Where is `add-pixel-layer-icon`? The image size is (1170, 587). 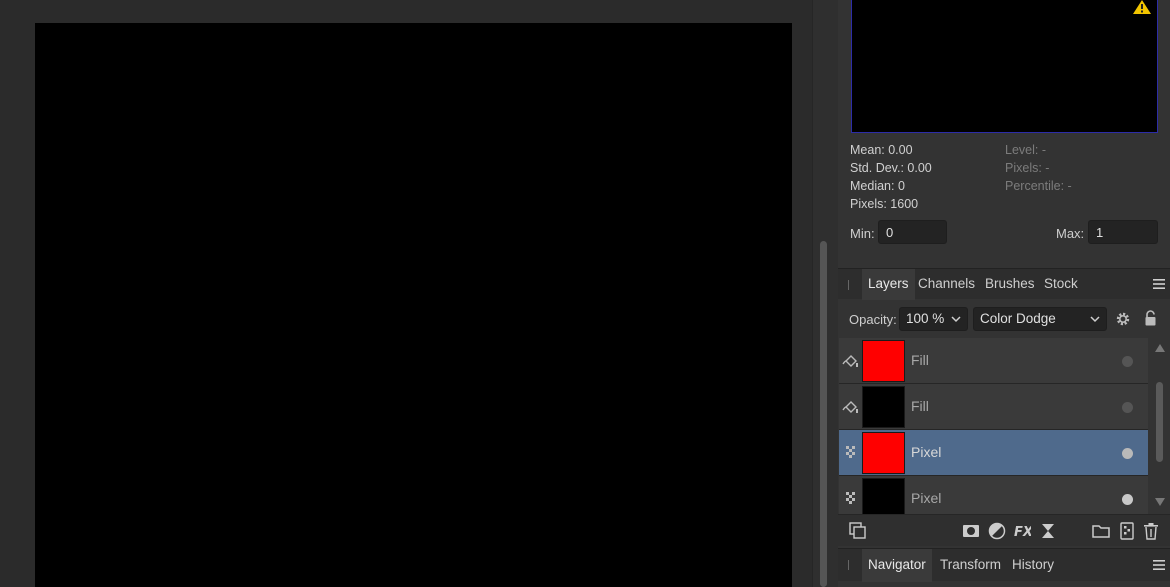 add-pixel-layer-icon is located at coordinates (1127, 531).